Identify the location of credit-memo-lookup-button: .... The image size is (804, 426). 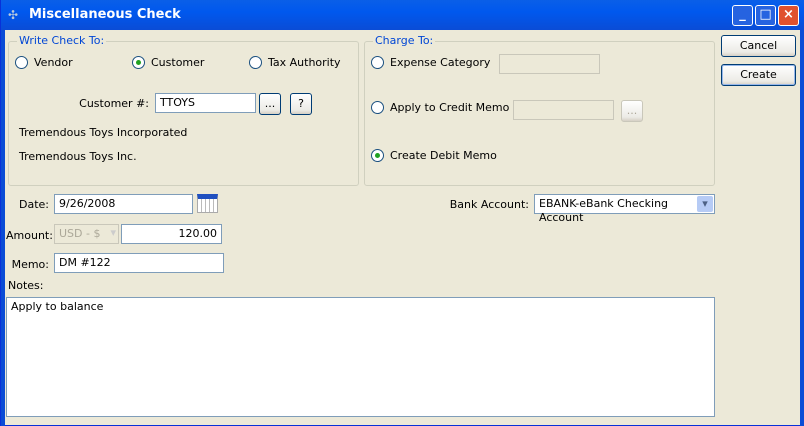
(632, 111).